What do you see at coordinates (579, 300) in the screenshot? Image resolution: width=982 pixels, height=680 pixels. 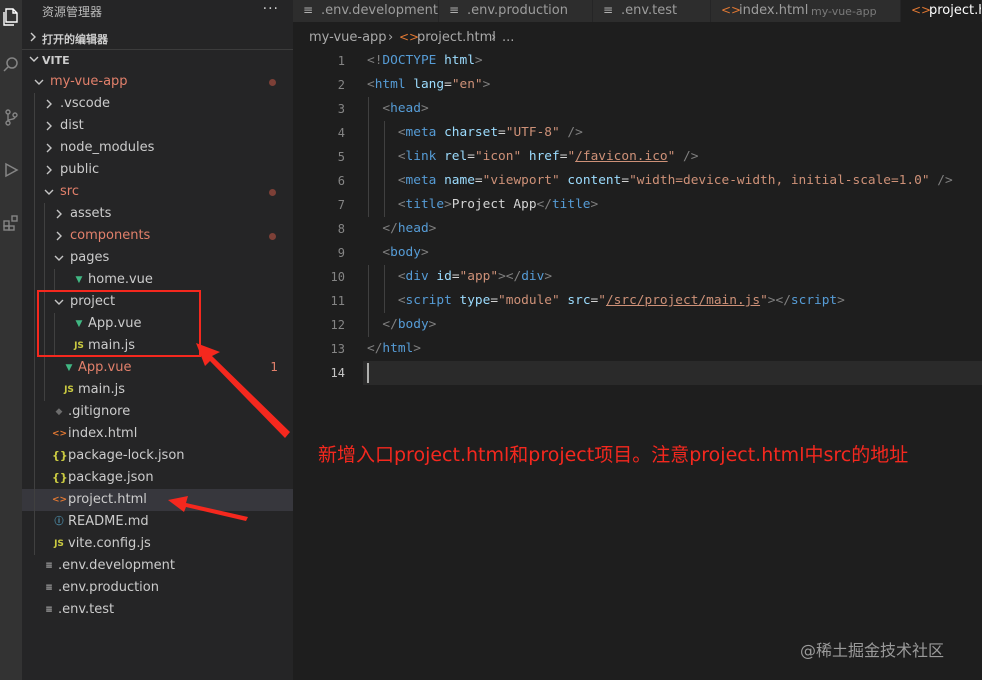 I see `code-token: src` at bounding box center [579, 300].